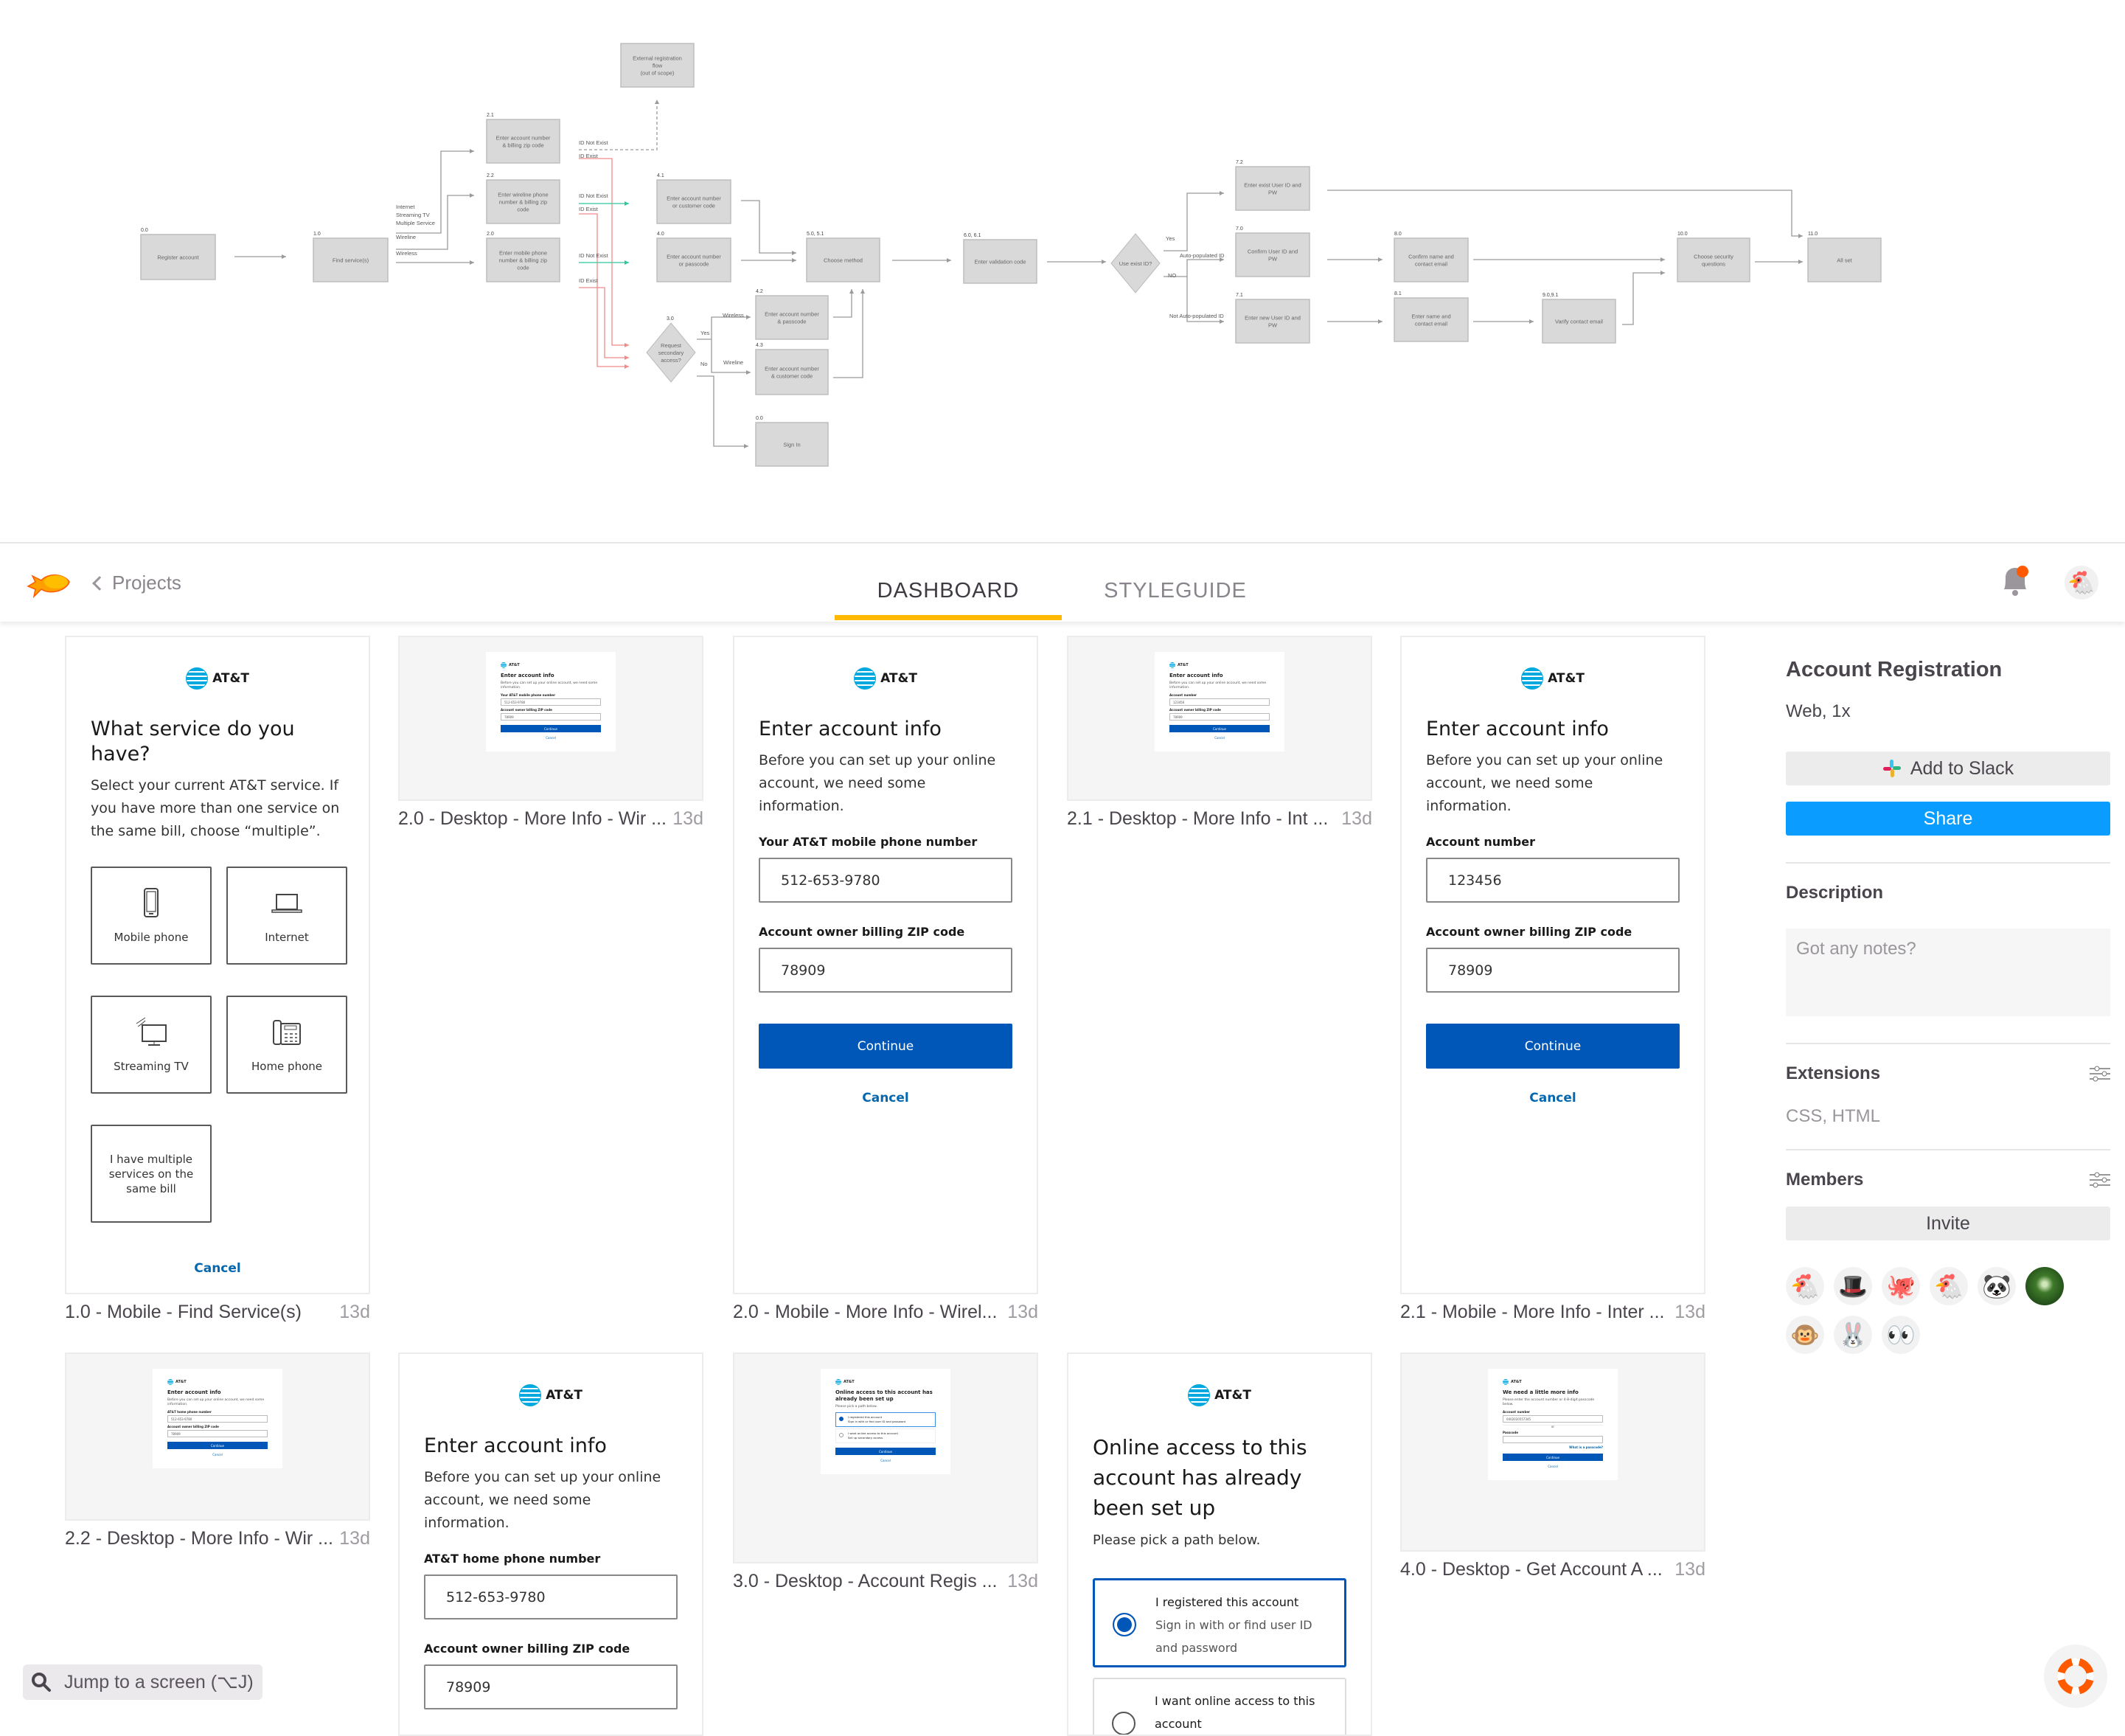  Describe the element at coordinates (504, 665) in the screenshot. I see `att-globe-icon` at that location.